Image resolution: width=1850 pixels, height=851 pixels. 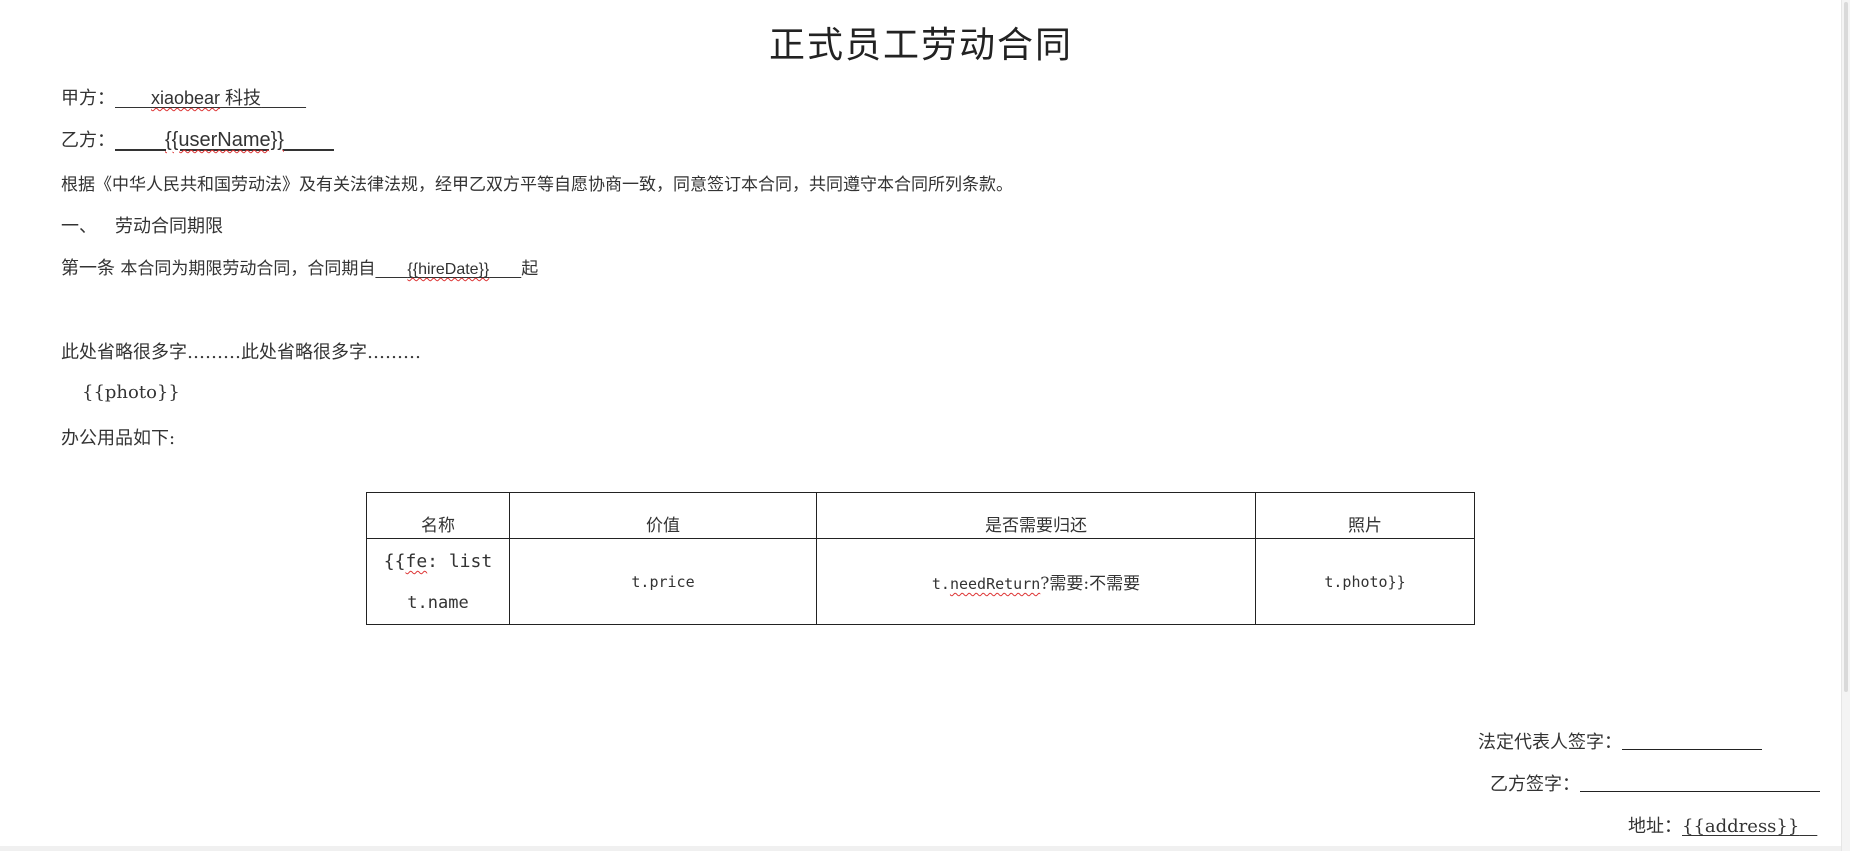 I want to click on address-field: {{address}}, so click(x=1749, y=826).